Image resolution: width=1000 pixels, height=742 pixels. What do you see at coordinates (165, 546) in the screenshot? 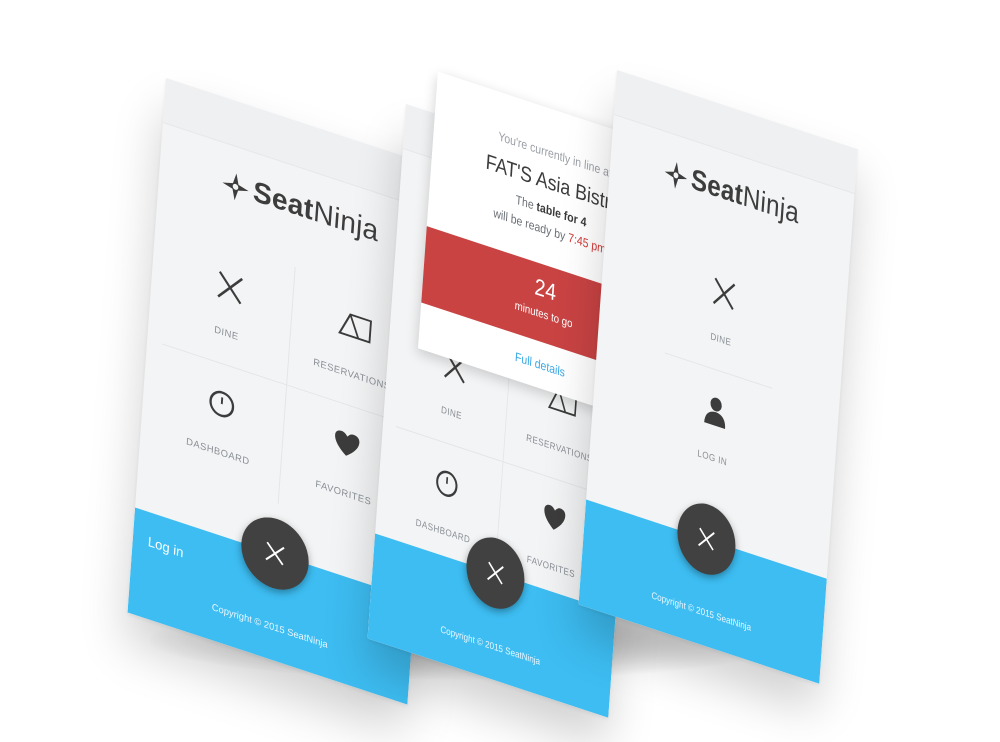
I see `login-link: Log in` at bounding box center [165, 546].